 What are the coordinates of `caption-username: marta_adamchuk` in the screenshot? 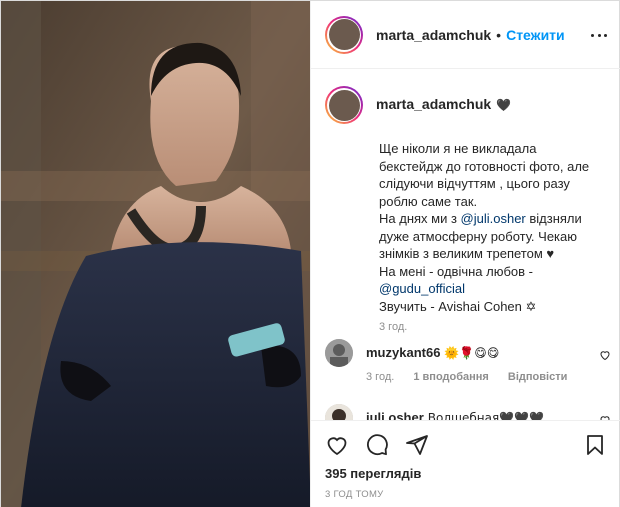 It's located at (433, 104).